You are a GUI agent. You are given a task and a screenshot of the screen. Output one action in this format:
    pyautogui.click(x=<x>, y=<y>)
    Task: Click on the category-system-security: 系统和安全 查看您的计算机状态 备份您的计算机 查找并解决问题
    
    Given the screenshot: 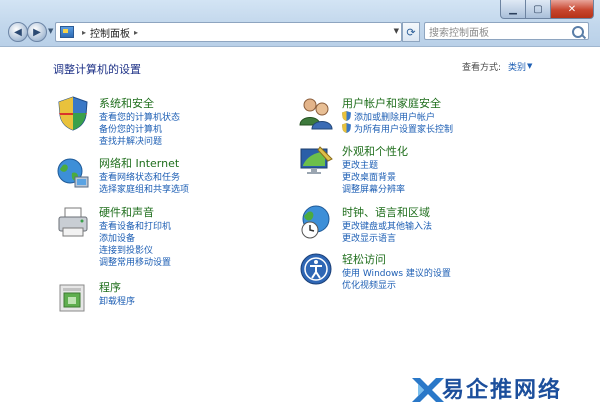 What is the action you would take?
    pyautogui.click(x=165, y=123)
    